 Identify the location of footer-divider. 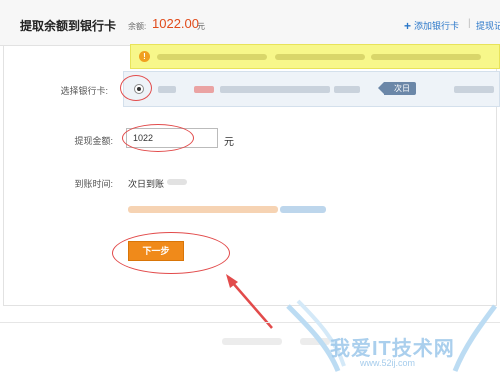
(250, 322).